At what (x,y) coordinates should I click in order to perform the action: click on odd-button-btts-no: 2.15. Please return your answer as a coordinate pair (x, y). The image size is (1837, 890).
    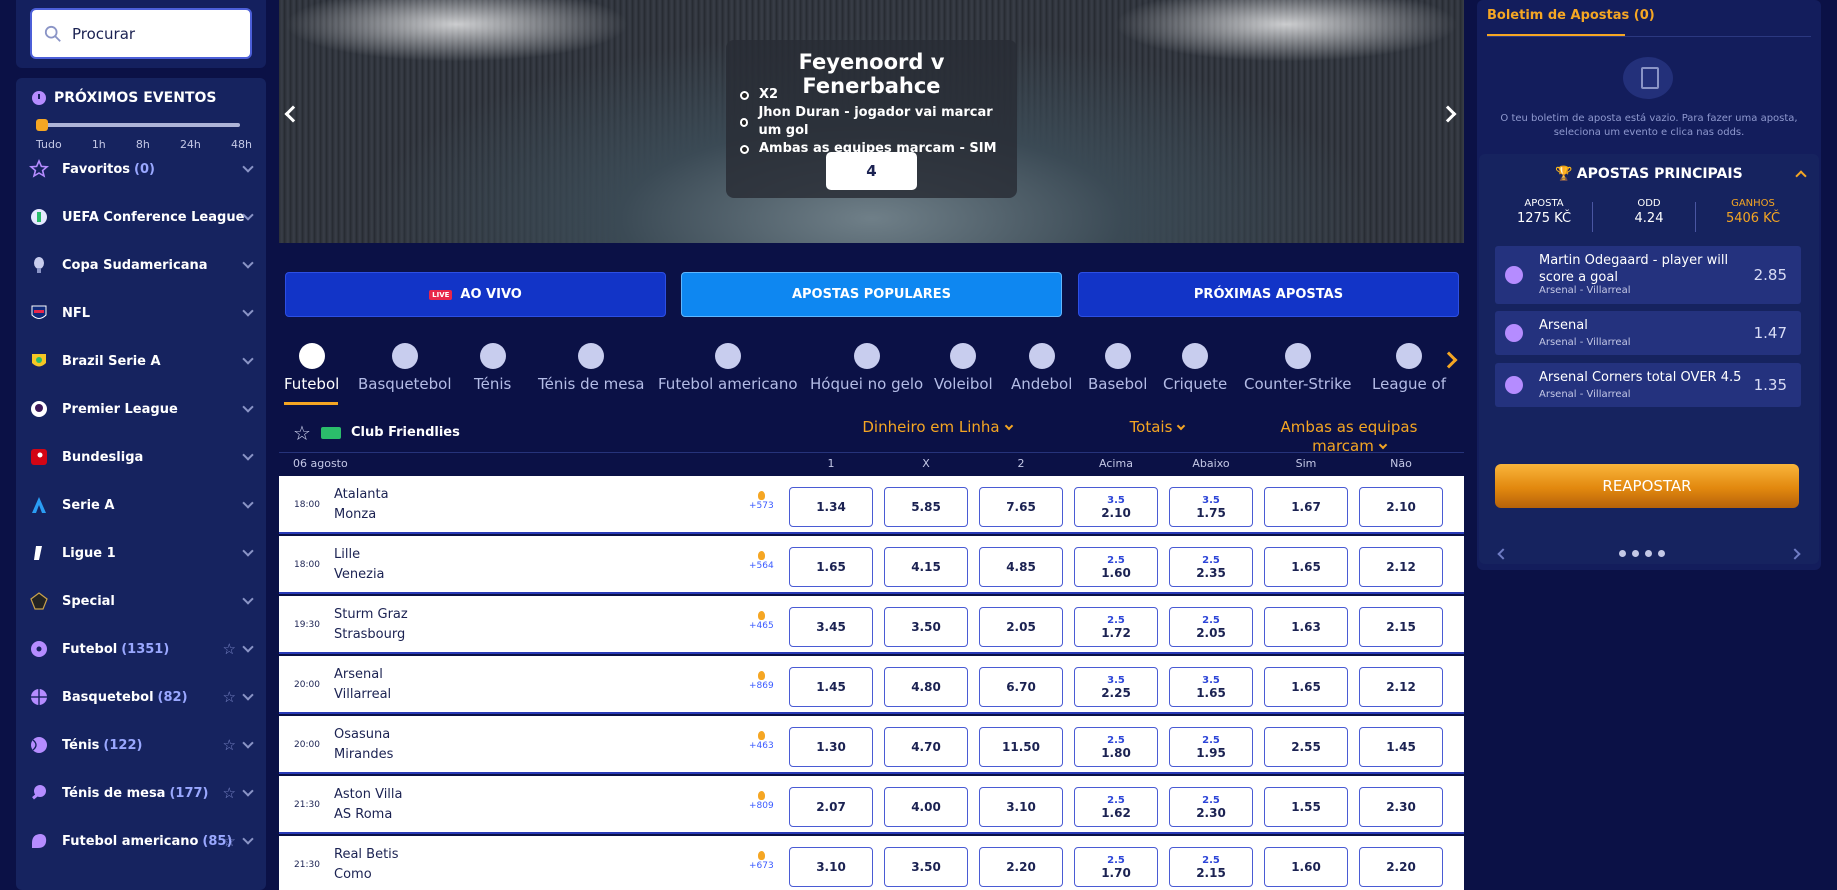
    Looking at the image, I should click on (1401, 627).